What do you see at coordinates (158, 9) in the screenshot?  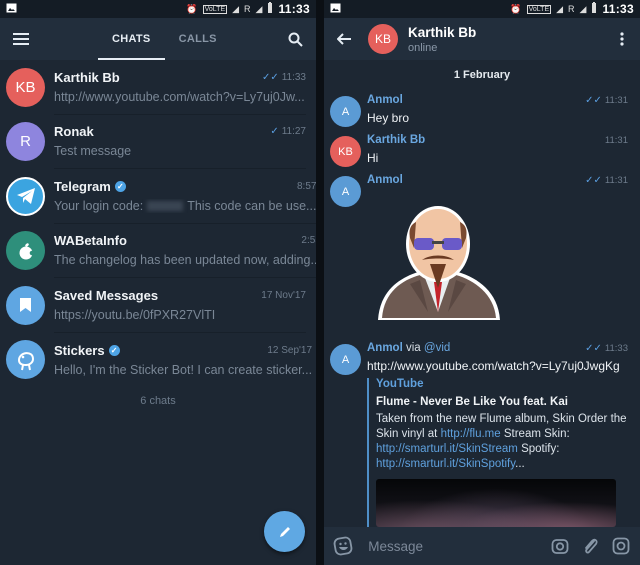 I see `status-bar: ⏰ VoLTE ◢ R ◢ 11:33` at bounding box center [158, 9].